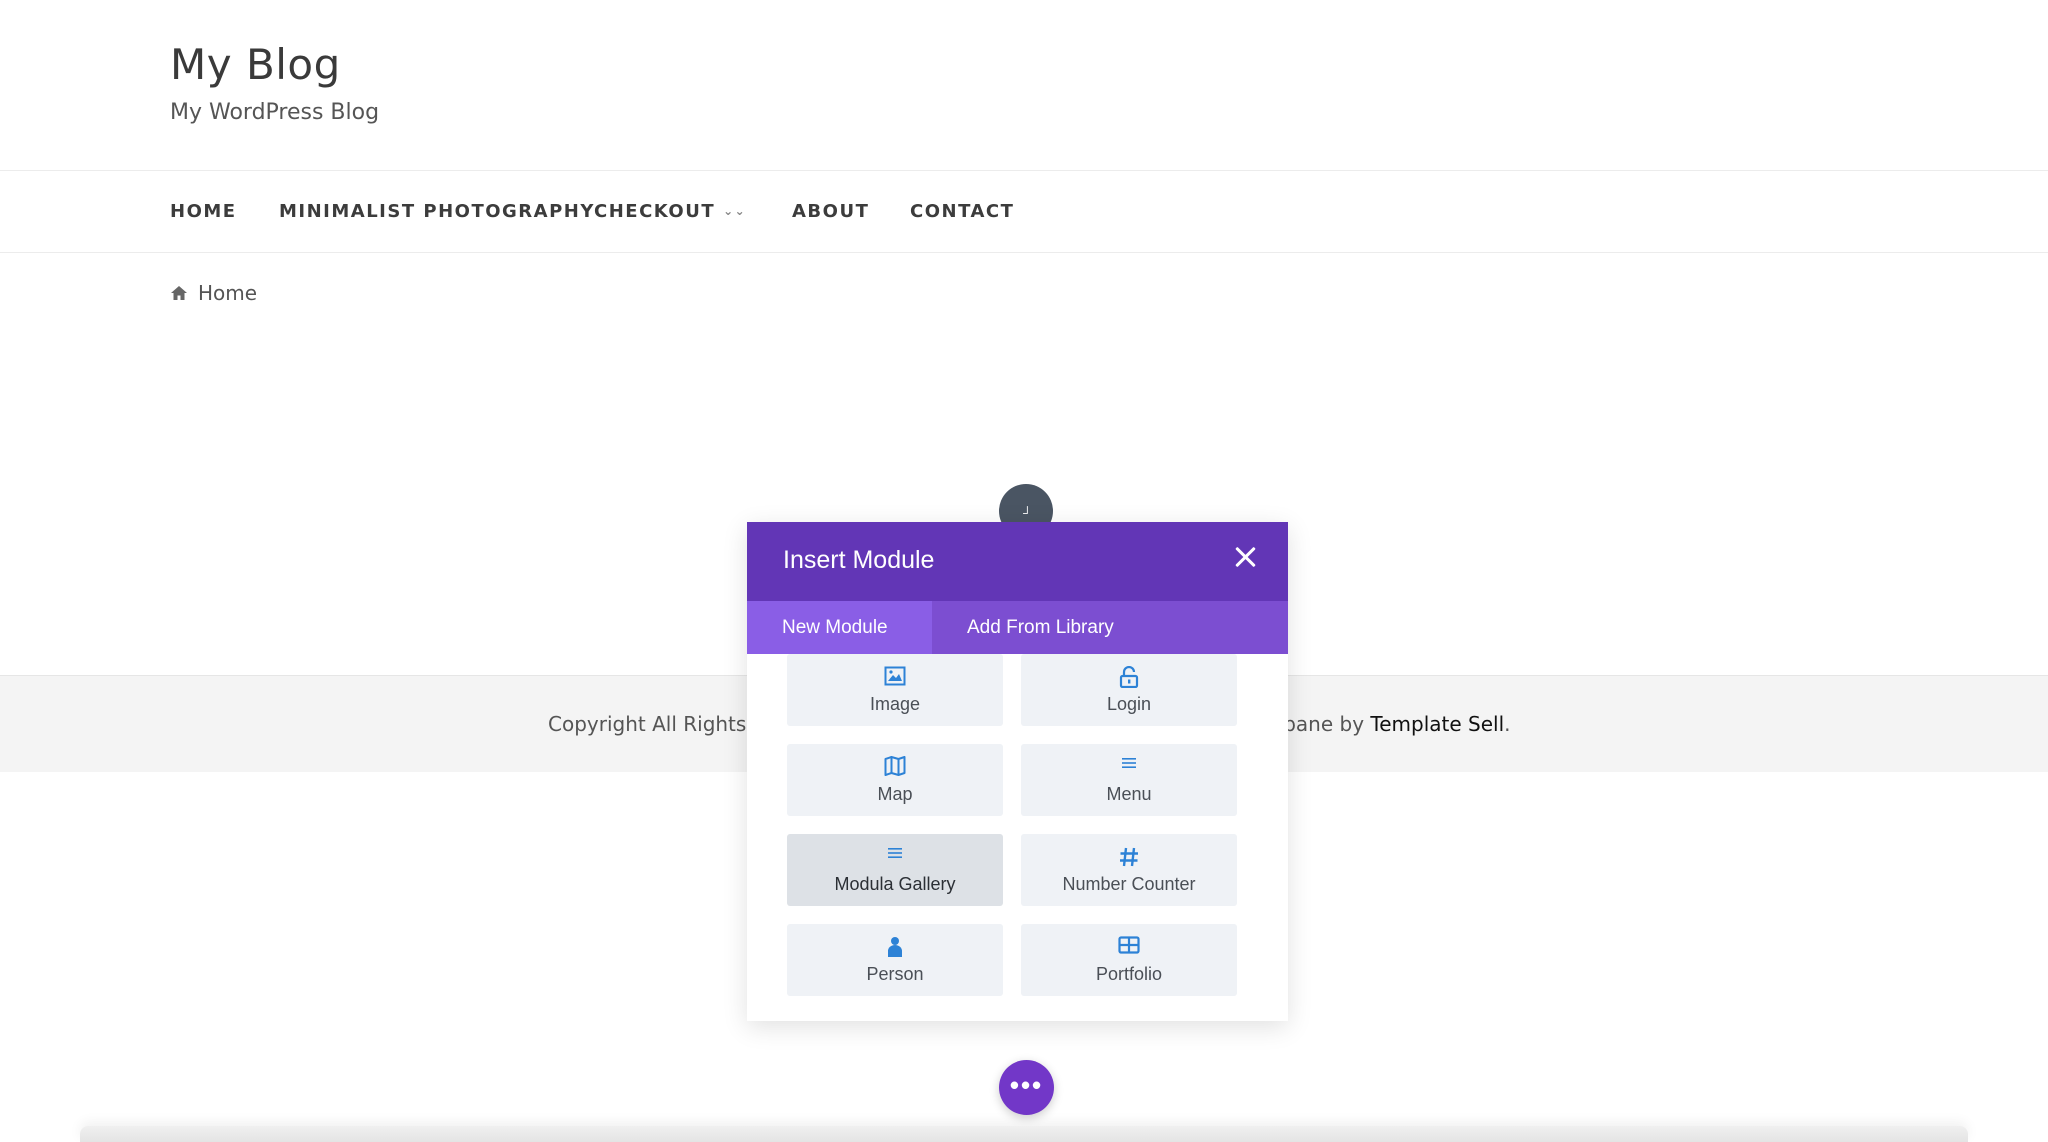 This screenshot has width=2048, height=1142. Describe the element at coordinates (839, 627) in the screenshot. I see `tab-new-module: New Module` at that location.